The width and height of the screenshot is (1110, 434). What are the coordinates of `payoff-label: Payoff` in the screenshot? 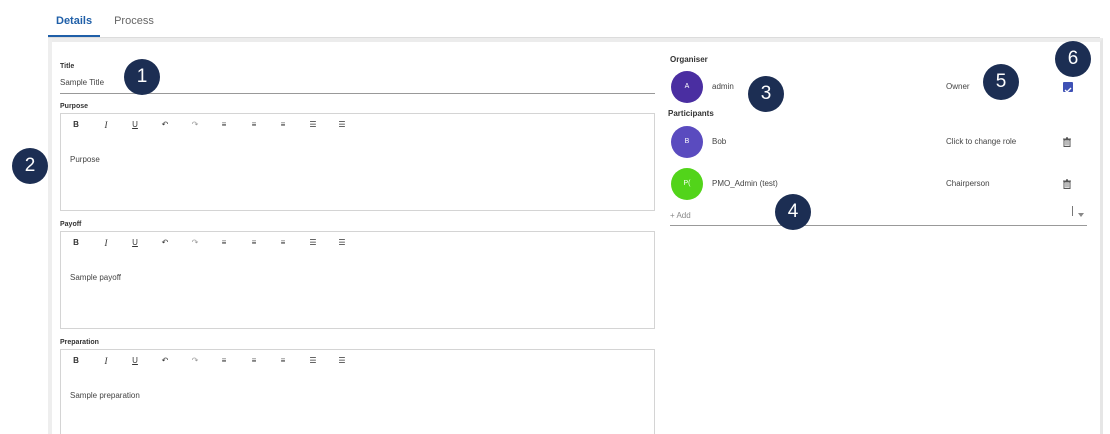 It's located at (71, 224).